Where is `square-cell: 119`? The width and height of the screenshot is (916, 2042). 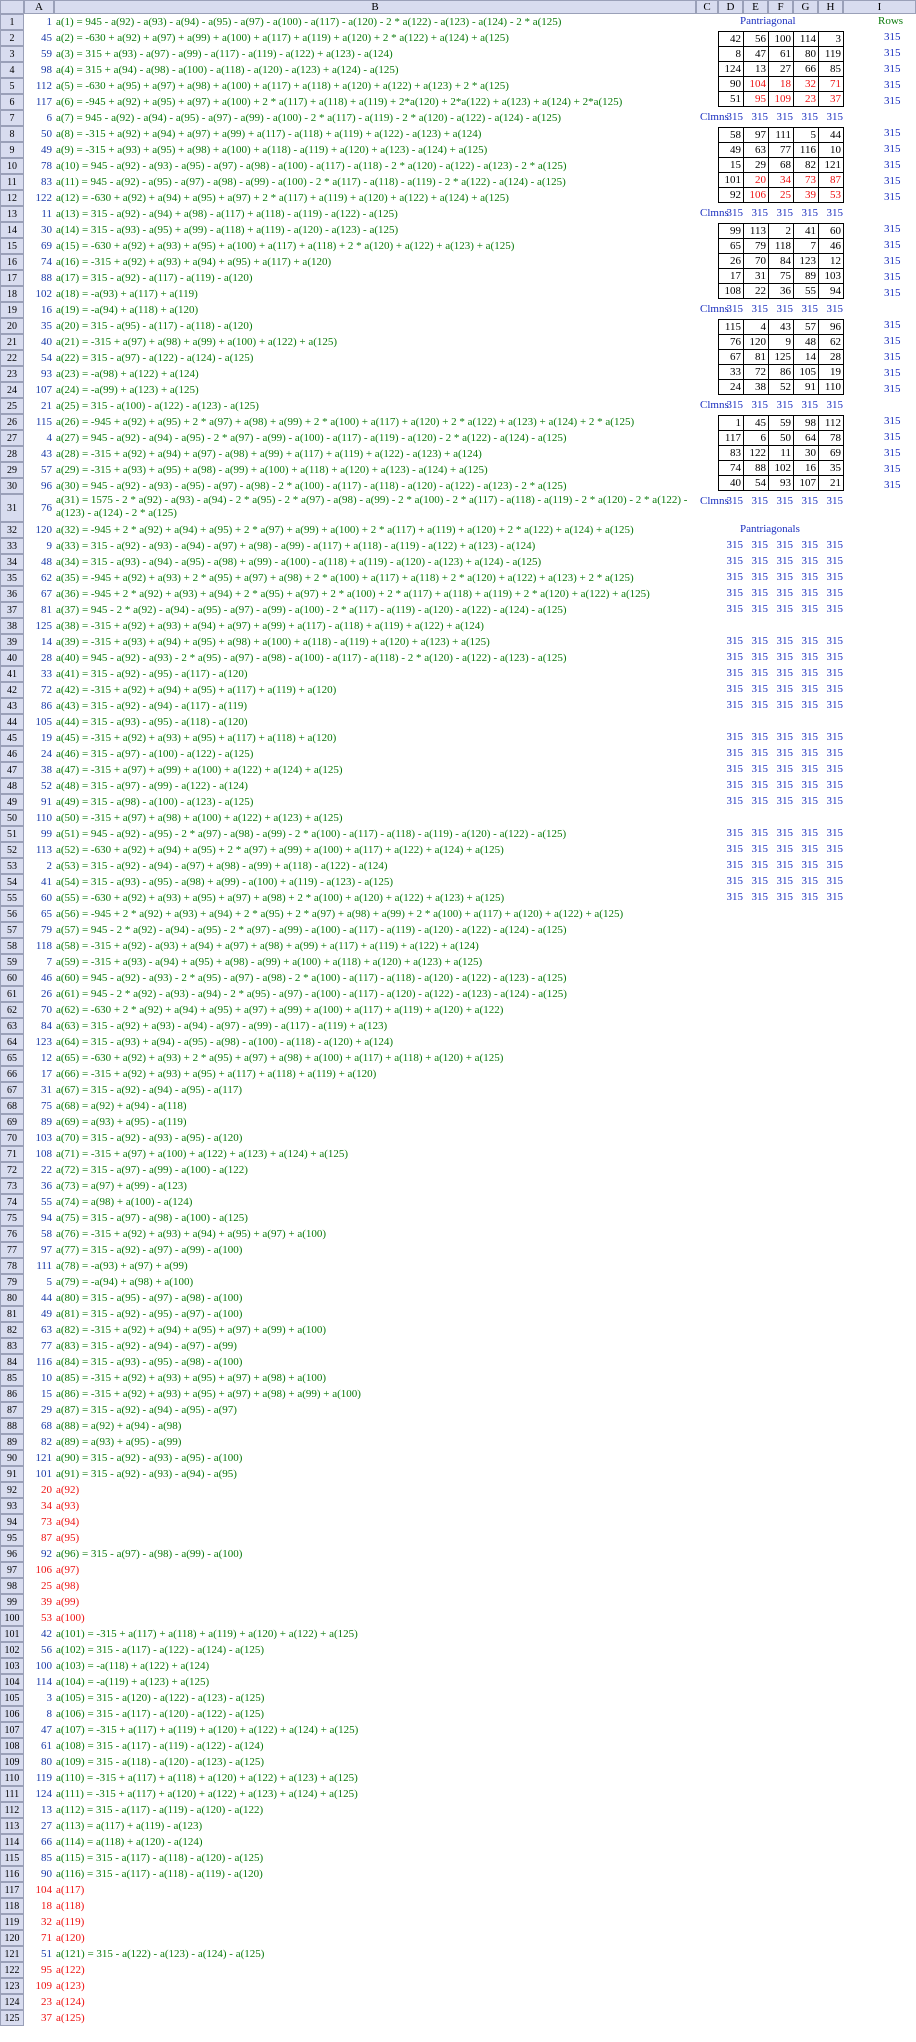 square-cell: 119 is located at coordinates (831, 54).